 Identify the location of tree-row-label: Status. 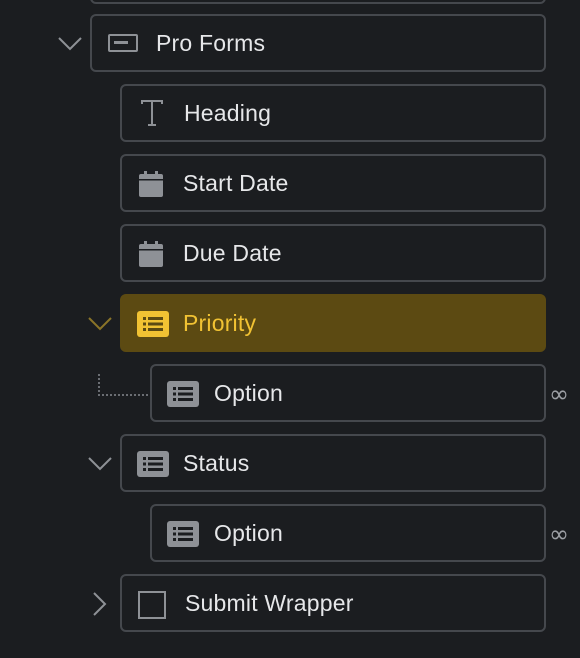
(216, 462).